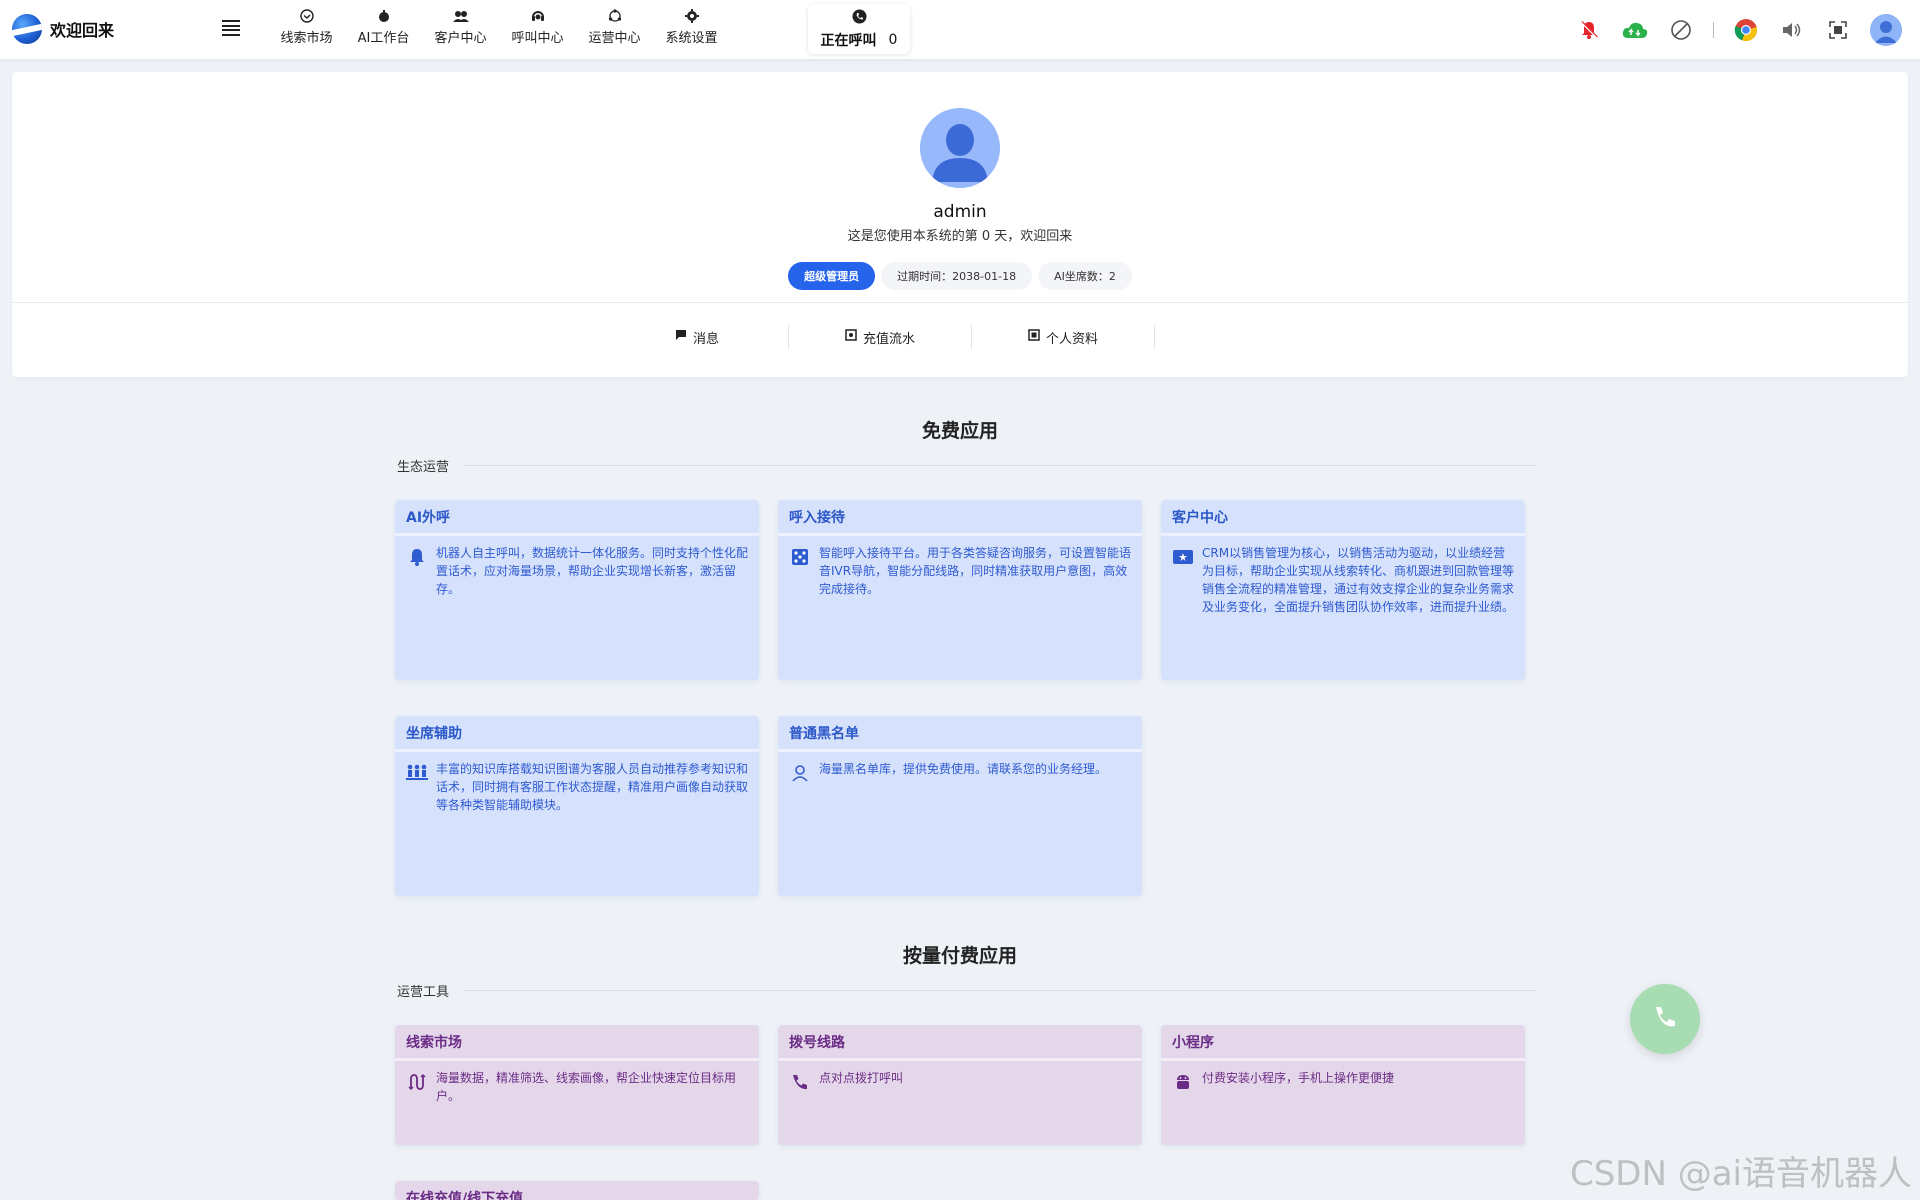  I want to click on profile-avatar, so click(960, 148).